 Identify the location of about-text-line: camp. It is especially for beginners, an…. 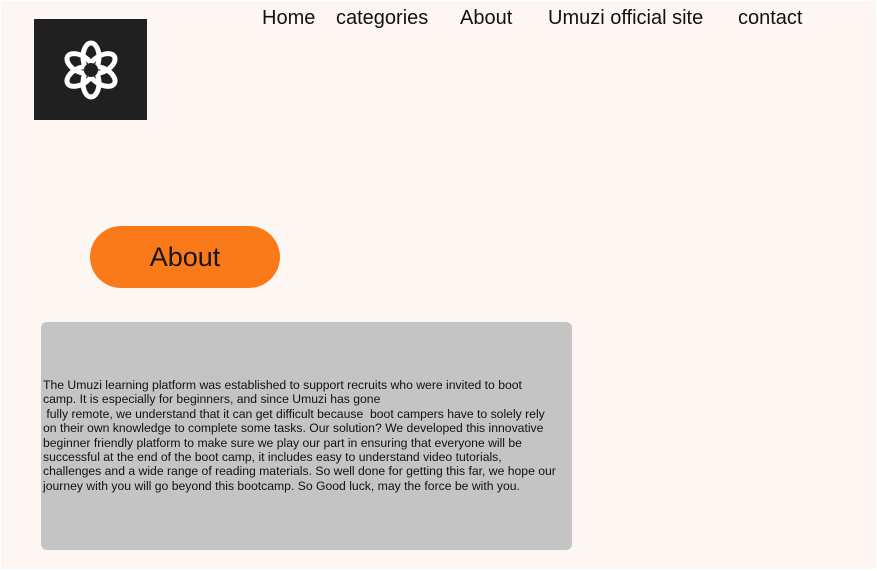
(212, 399).